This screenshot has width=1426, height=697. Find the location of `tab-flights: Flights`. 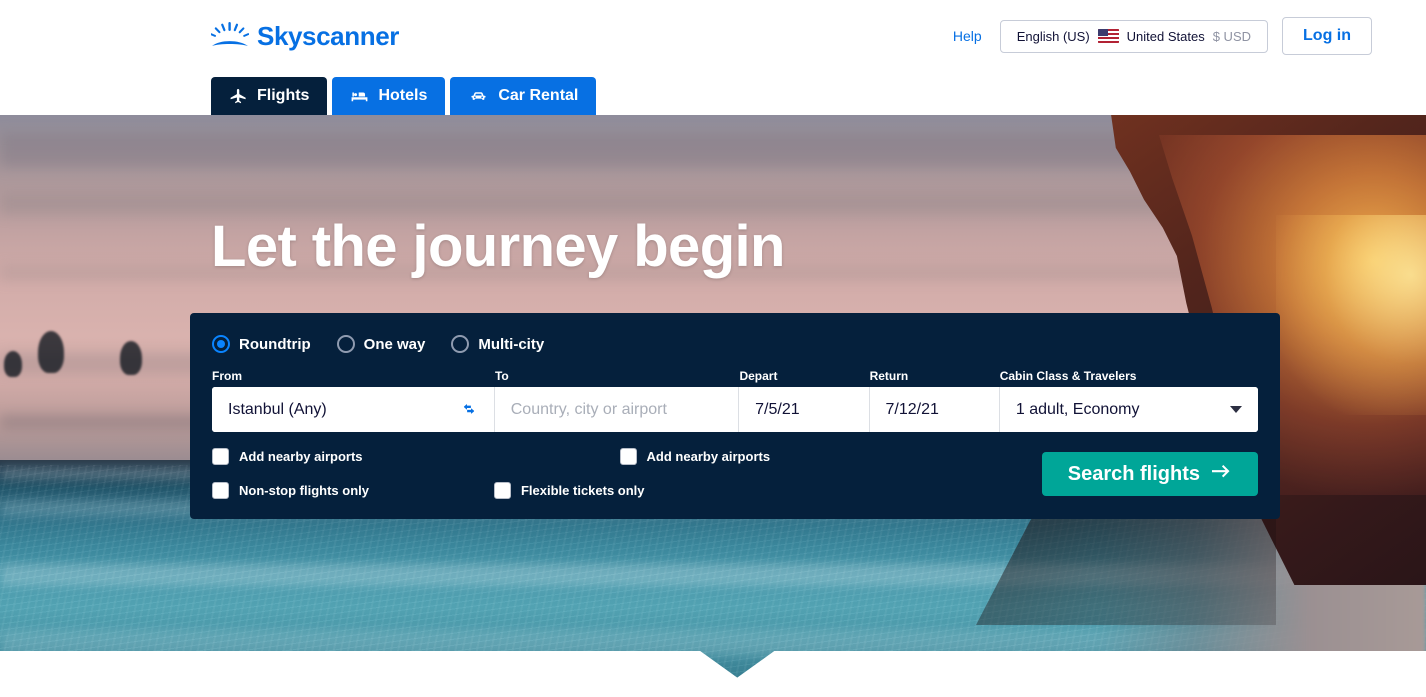

tab-flights: Flights is located at coordinates (269, 96).